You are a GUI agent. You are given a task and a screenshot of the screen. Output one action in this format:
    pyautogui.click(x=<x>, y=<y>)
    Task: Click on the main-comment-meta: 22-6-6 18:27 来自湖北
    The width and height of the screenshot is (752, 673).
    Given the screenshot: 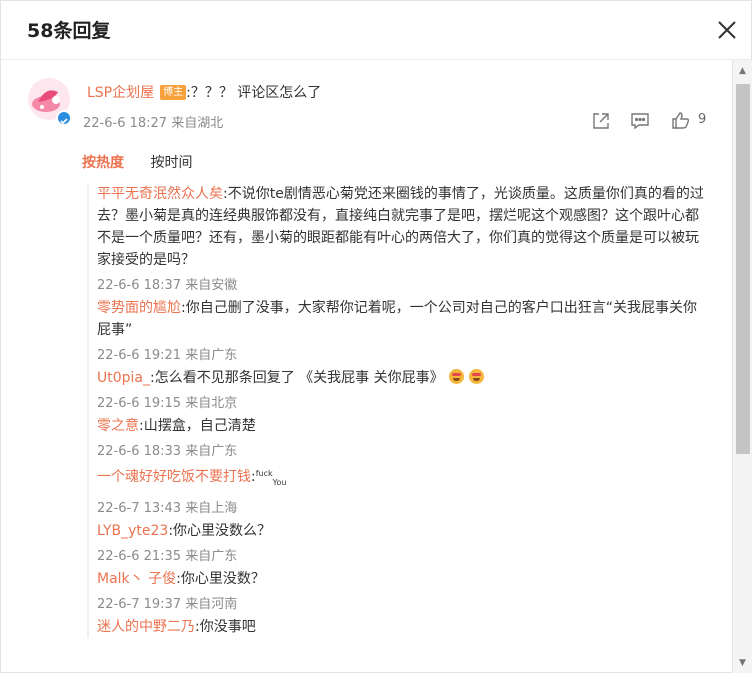 What is the action you would take?
    pyautogui.click(x=153, y=123)
    